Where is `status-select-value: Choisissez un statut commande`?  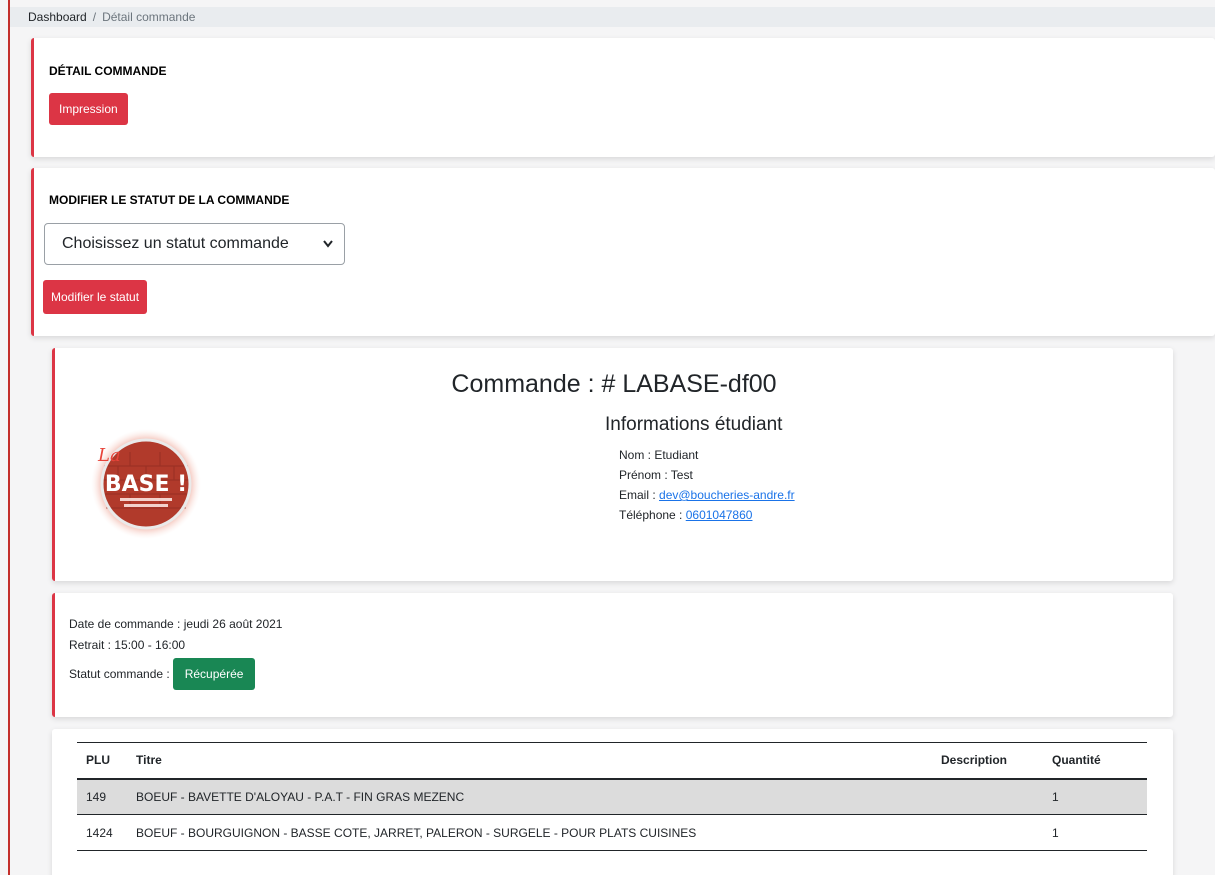 status-select-value: Choisissez un statut commande is located at coordinates (175, 243).